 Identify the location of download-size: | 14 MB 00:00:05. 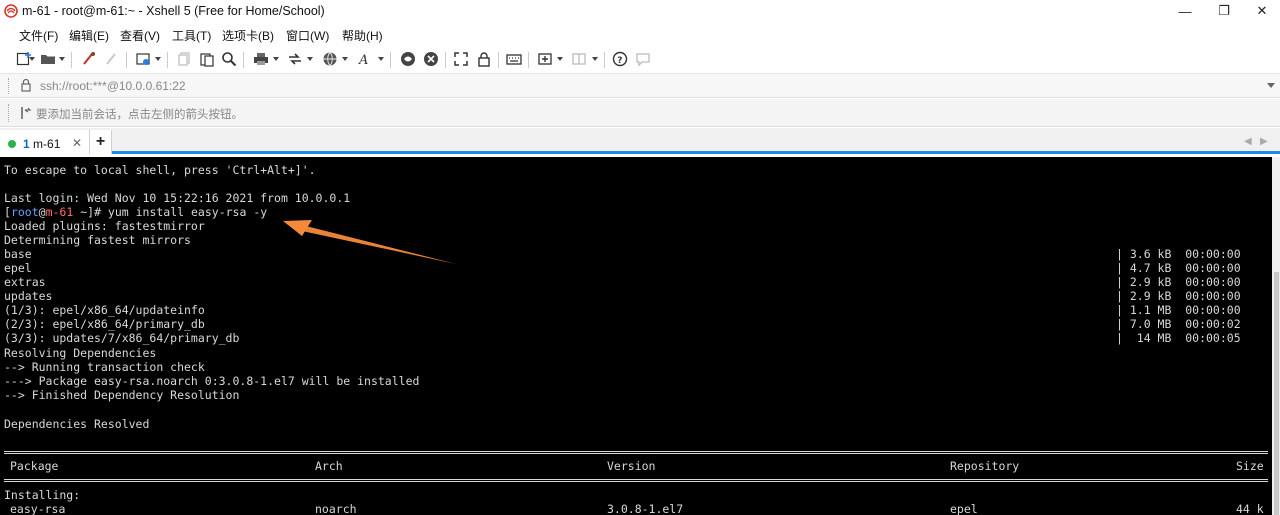
(1178, 338).